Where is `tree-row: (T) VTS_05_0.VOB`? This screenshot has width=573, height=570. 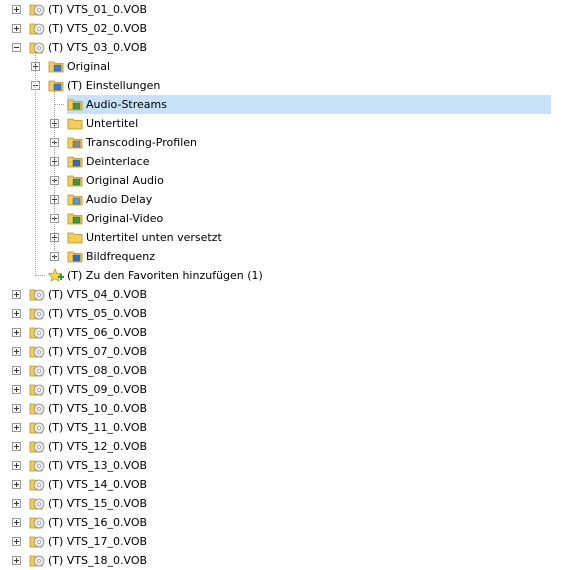 tree-row: (T) VTS_05_0.VOB is located at coordinates (286, 313).